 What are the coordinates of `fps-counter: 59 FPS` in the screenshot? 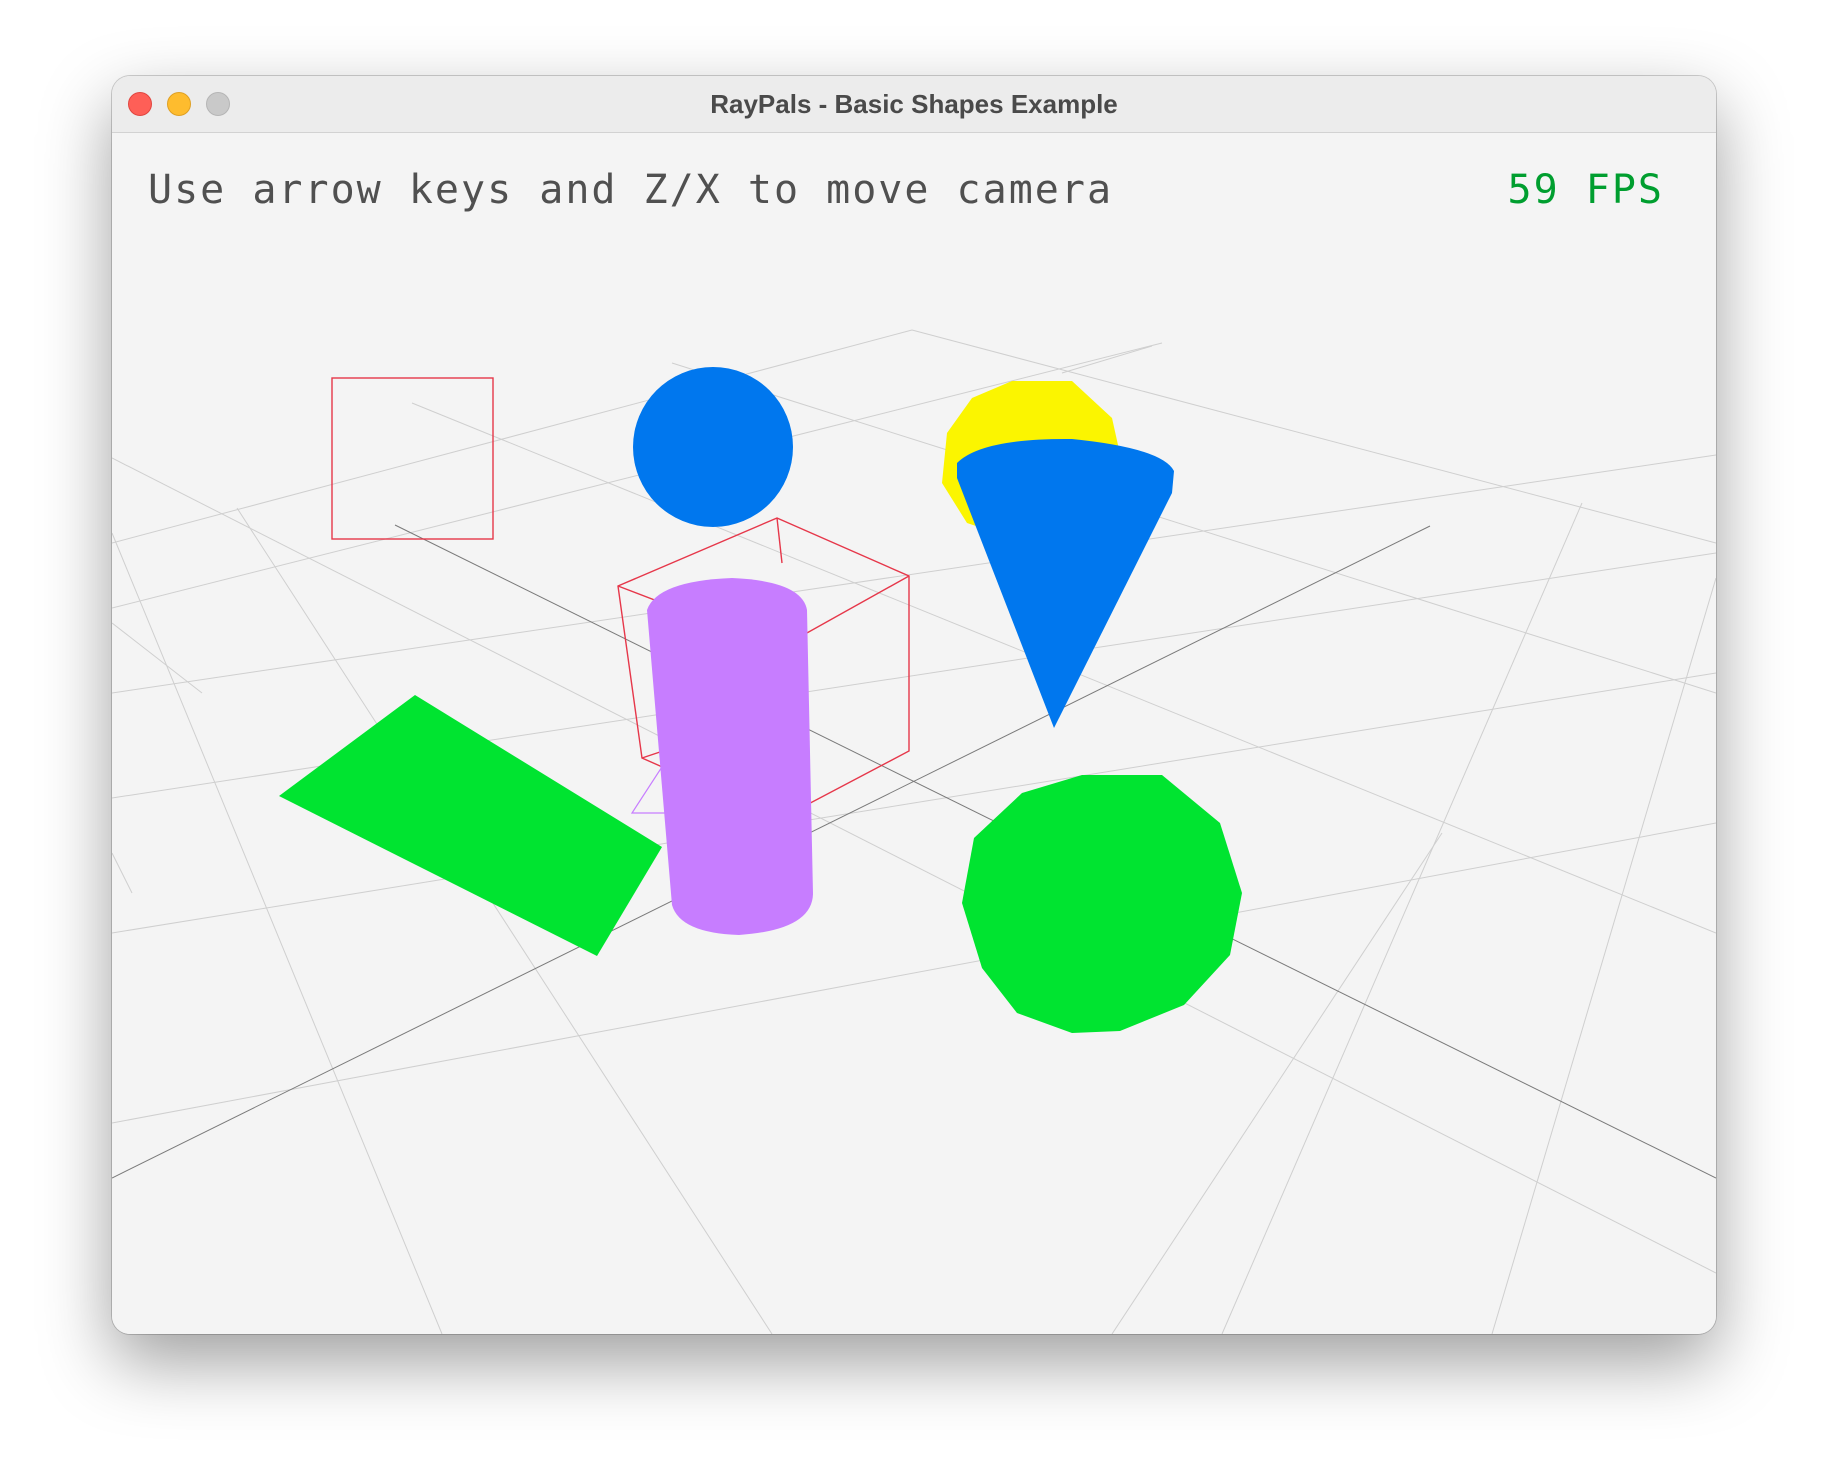 It's located at (1585, 190).